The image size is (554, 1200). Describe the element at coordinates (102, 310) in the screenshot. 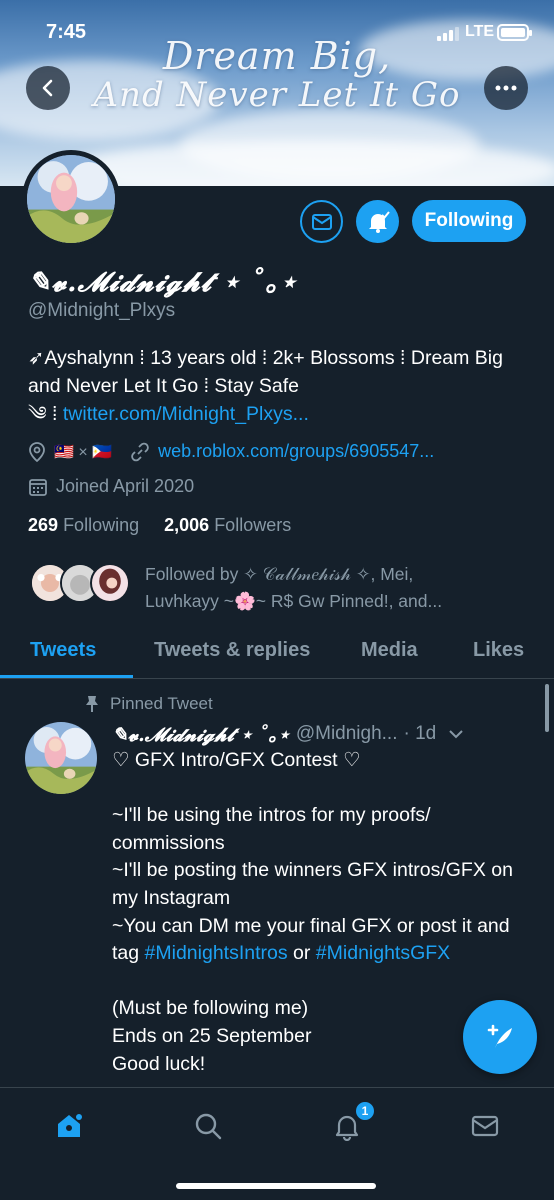

I see `profile-handle: @Midnight_Plxys` at that location.